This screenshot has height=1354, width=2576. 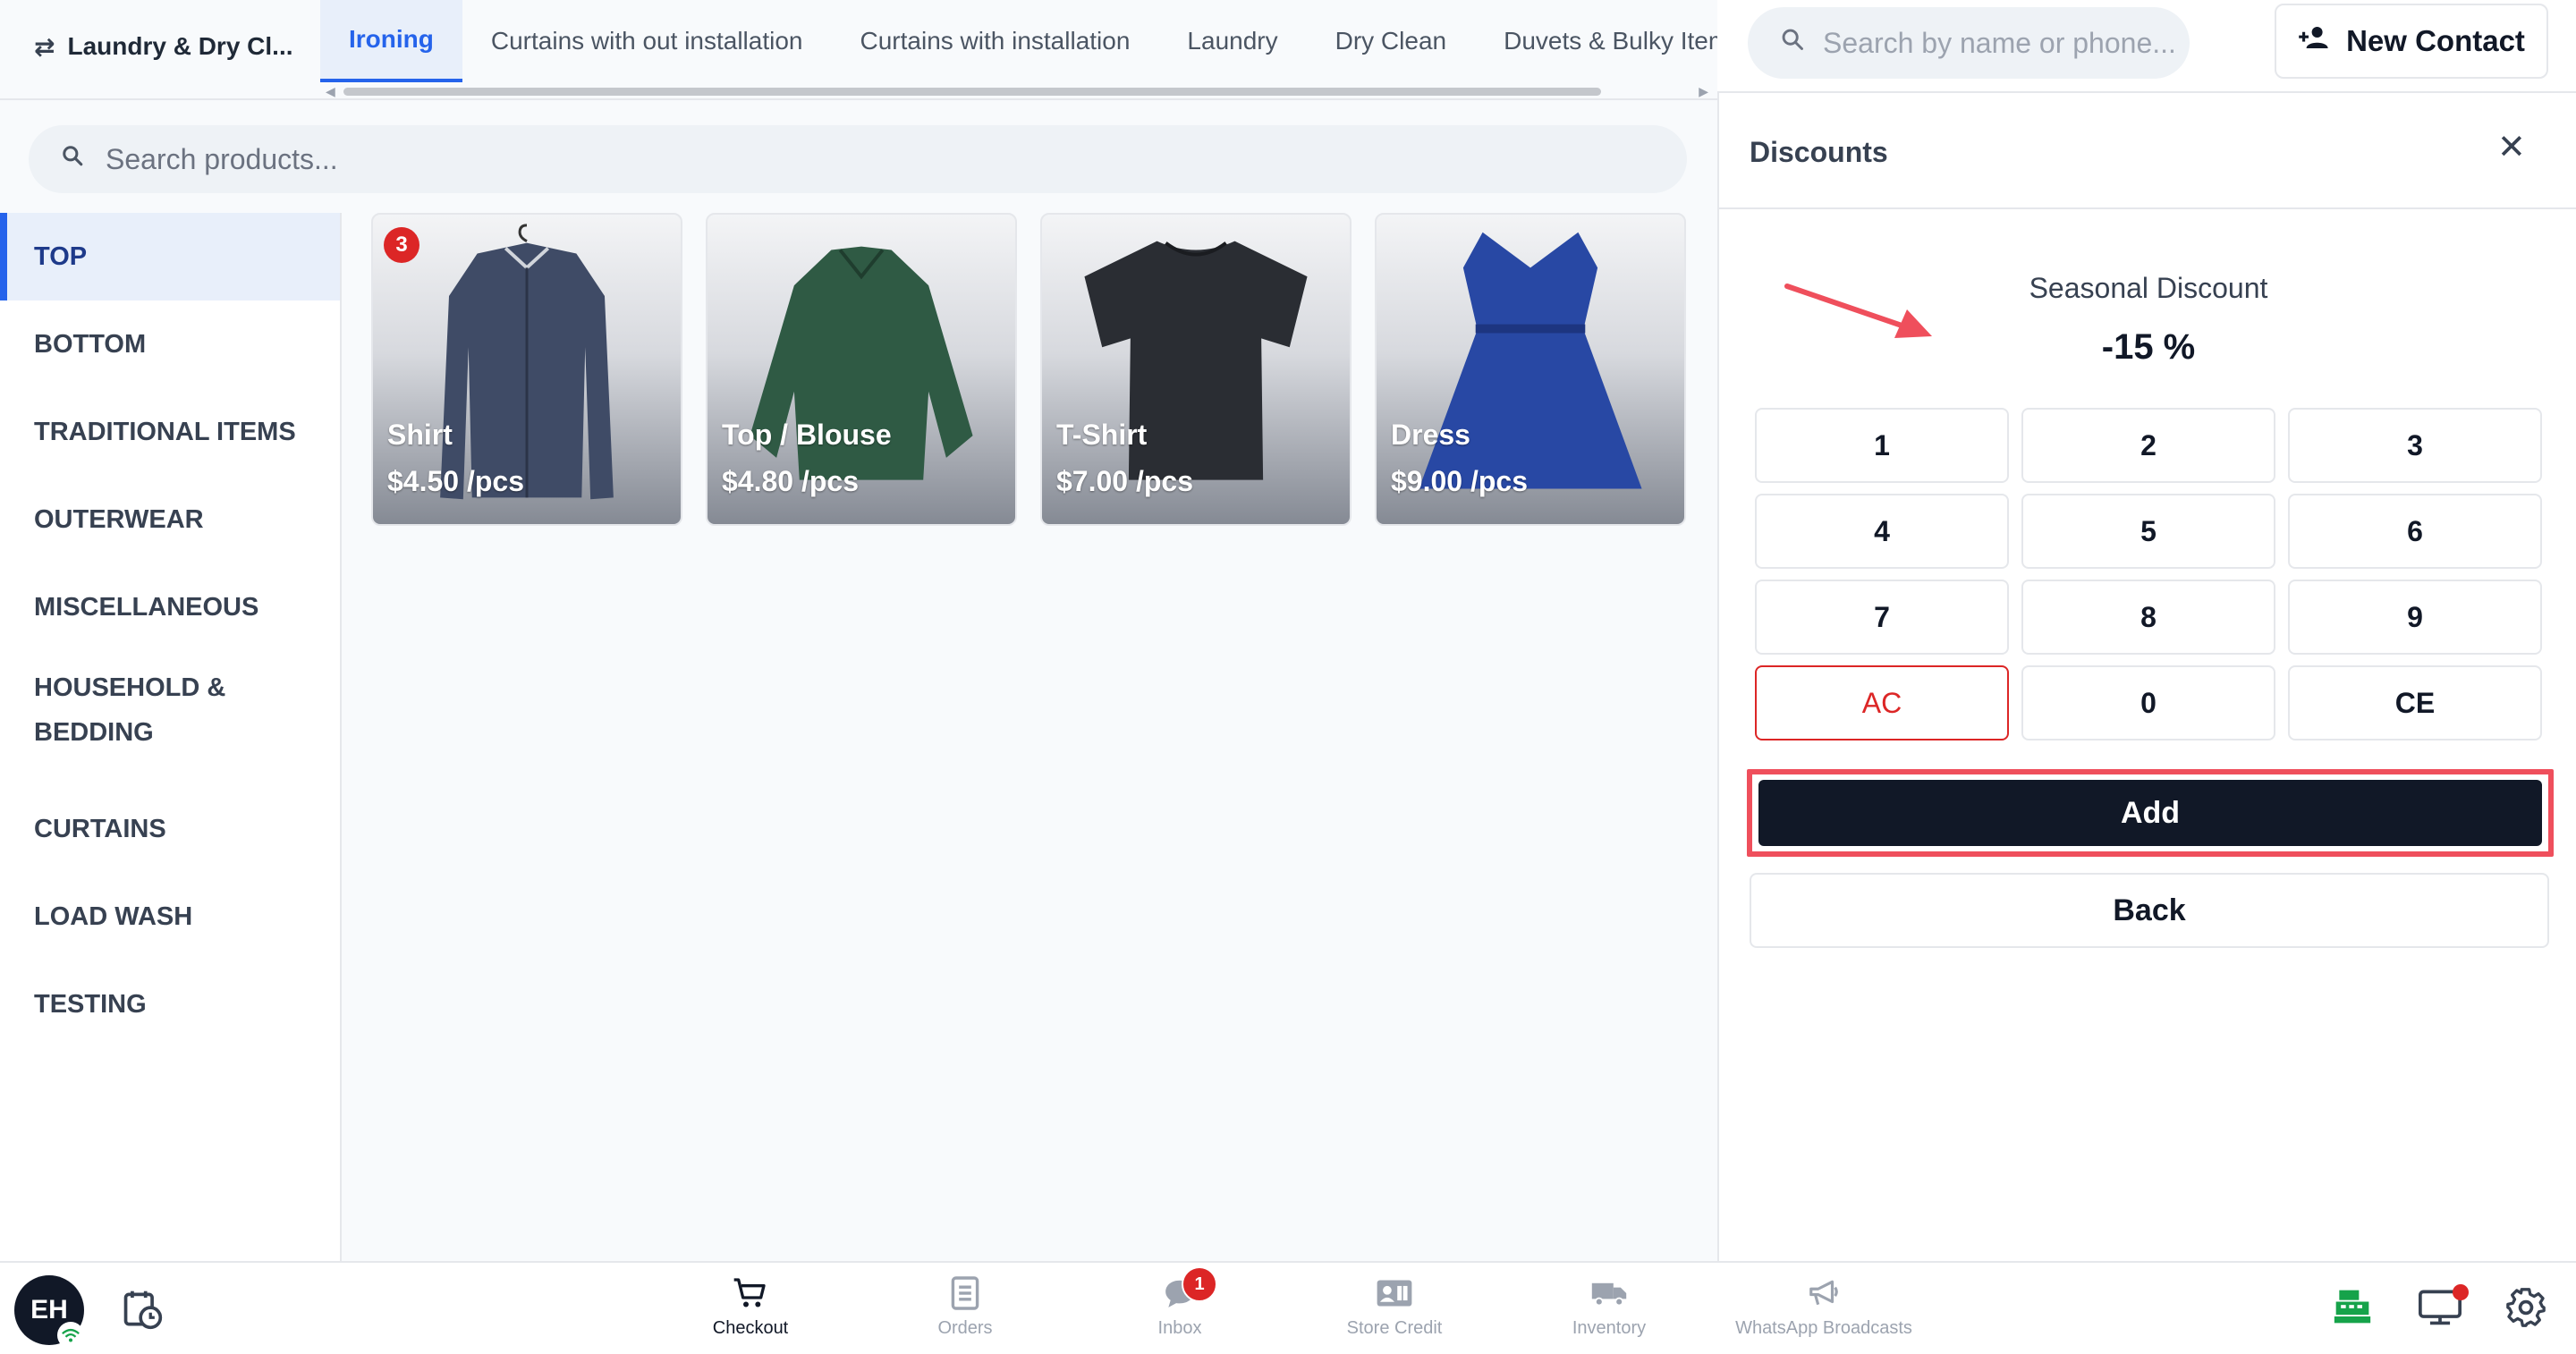 I want to click on nav-whatsapp-broadcasts: WhatsApp Broadcasts, so click(x=1823, y=1306).